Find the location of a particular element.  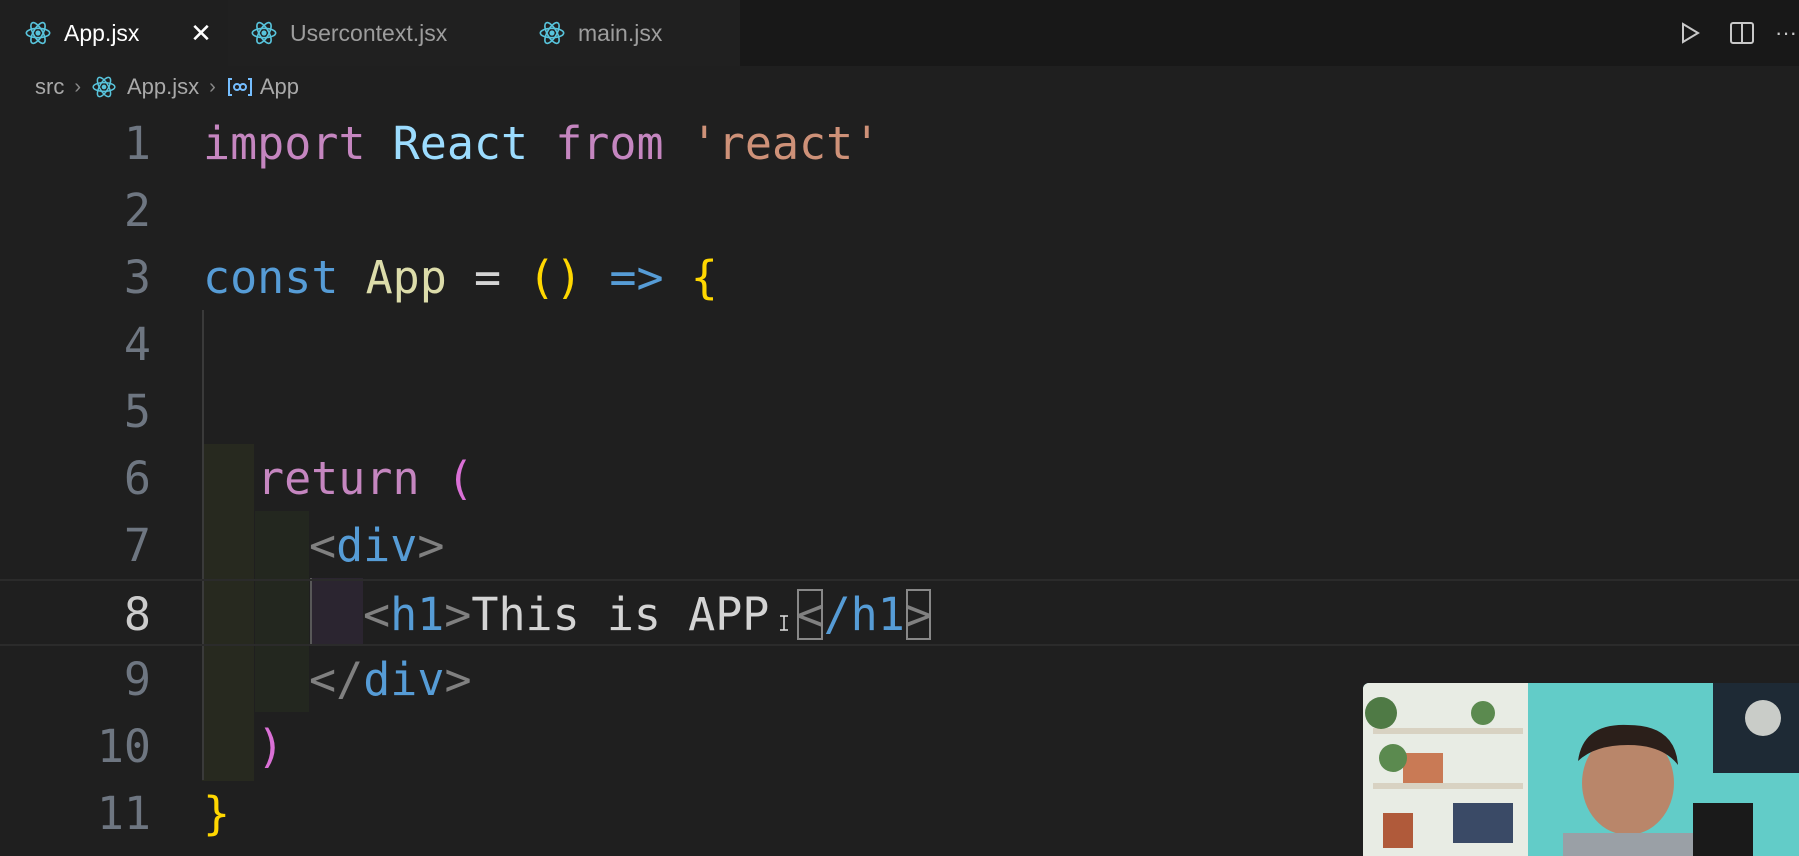

code-content: <h1>This is APP </h1> is located at coordinates (647, 614).